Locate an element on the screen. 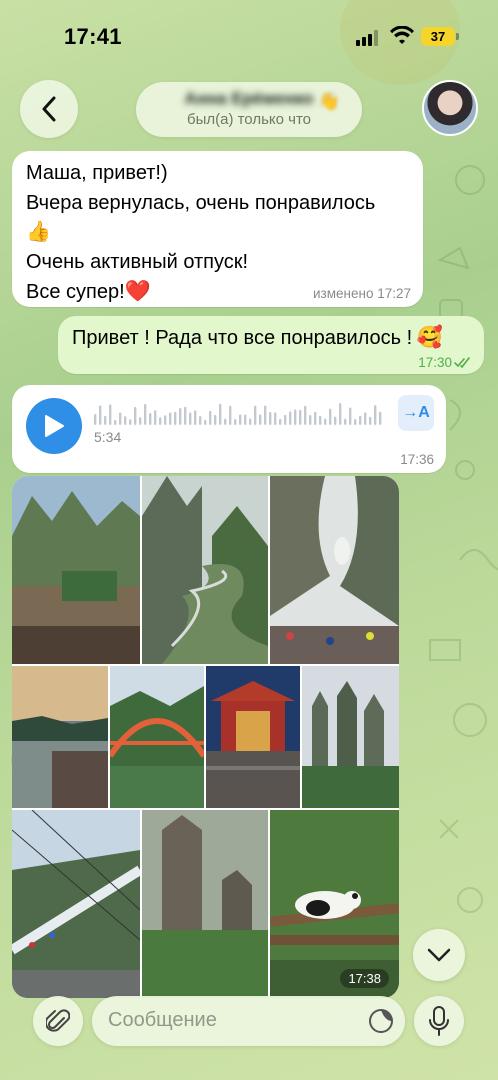 This screenshot has height=1080, width=498. message-time: 17:30 is located at coordinates (445, 362).